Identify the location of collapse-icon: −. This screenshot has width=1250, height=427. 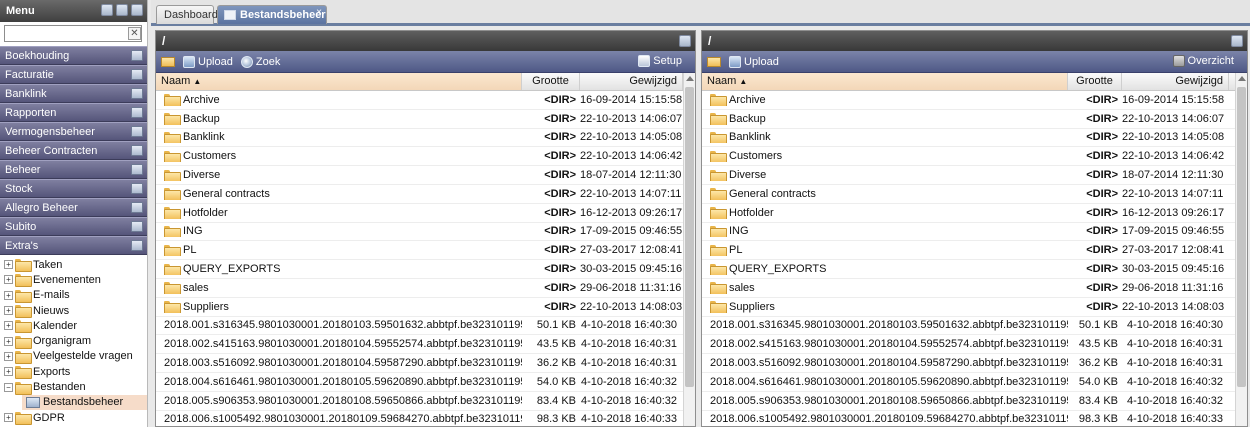
(8, 387).